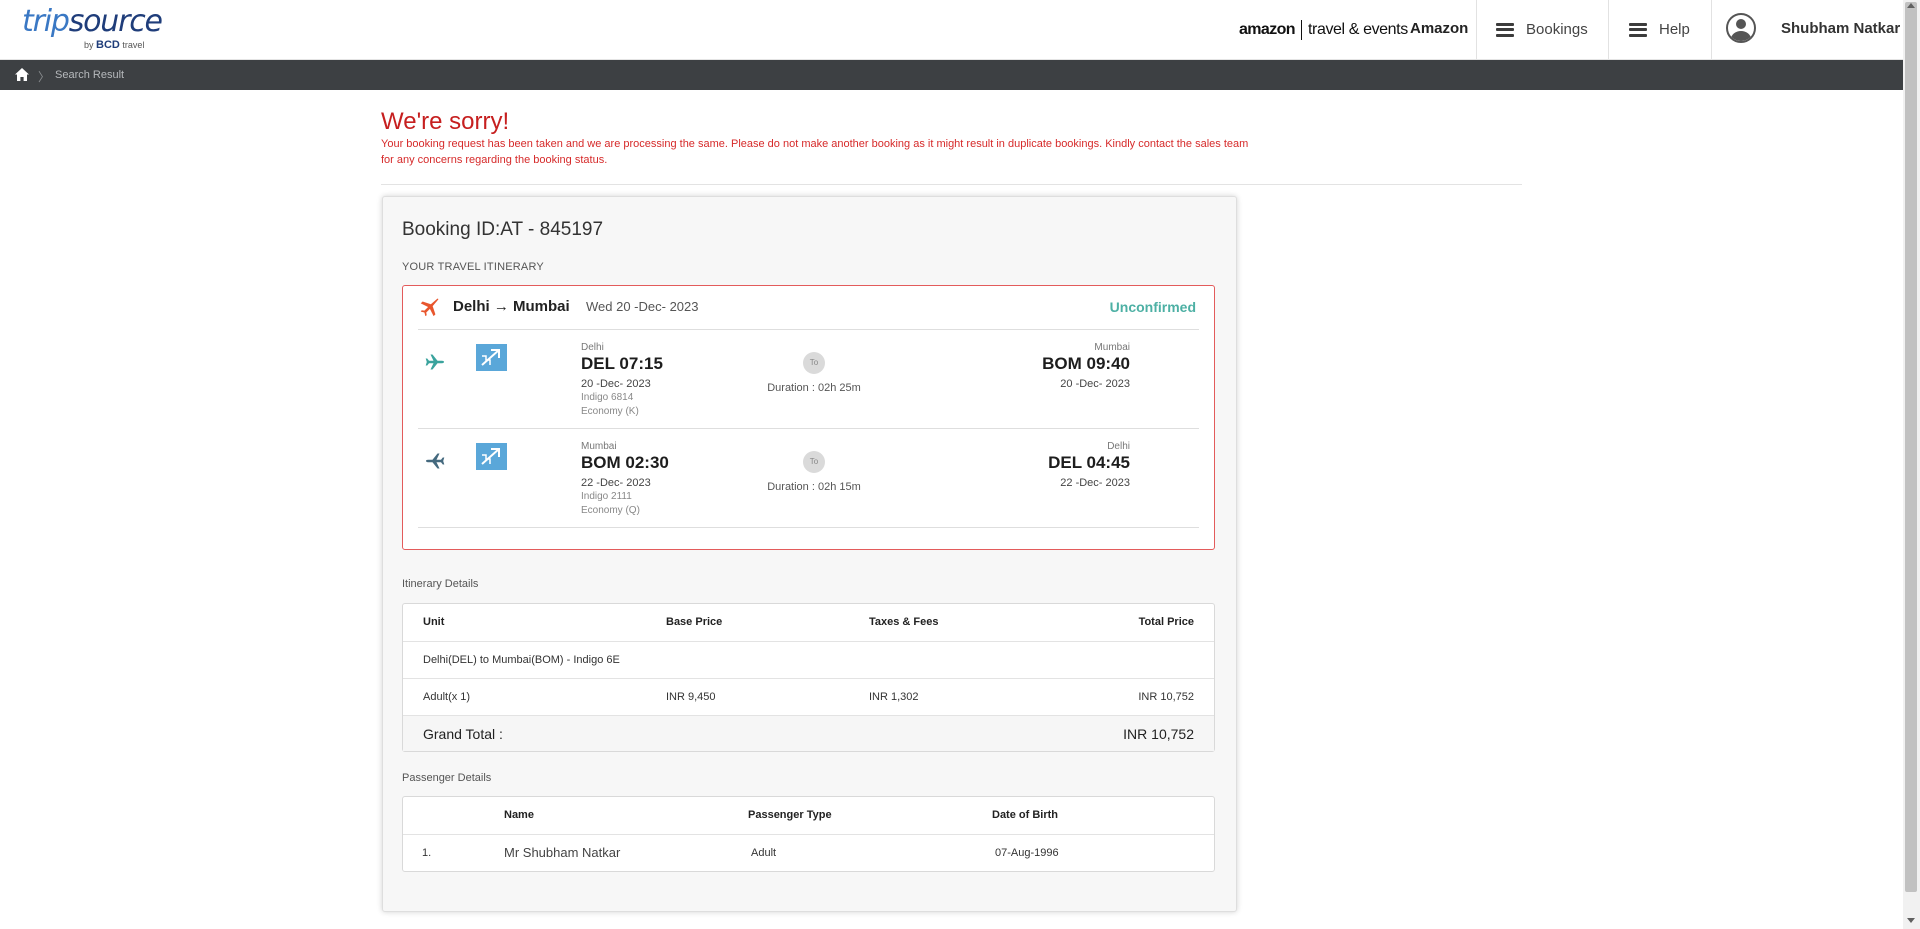 The width and height of the screenshot is (1920, 929). I want to click on logo-source-text: source, so click(115, 21).